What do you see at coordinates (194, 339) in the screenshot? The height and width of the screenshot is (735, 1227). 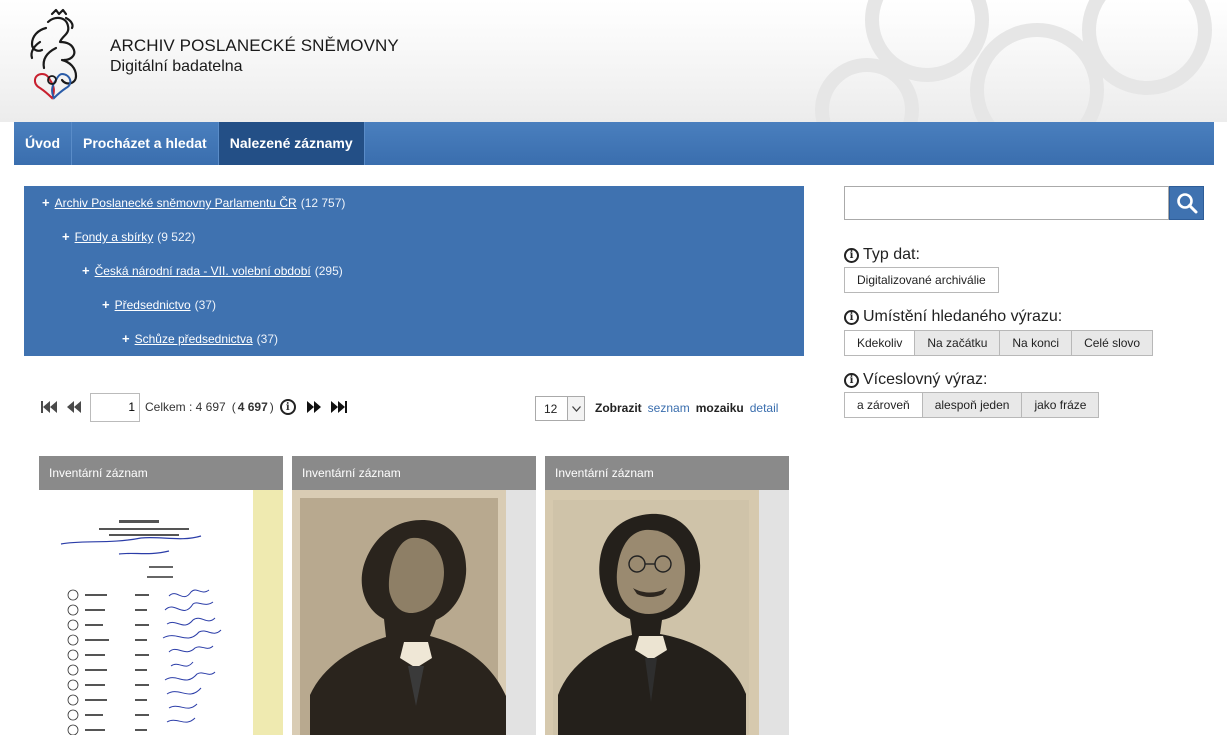 I see `tree-link: Schůze předsednictva` at bounding box center [194, 339].